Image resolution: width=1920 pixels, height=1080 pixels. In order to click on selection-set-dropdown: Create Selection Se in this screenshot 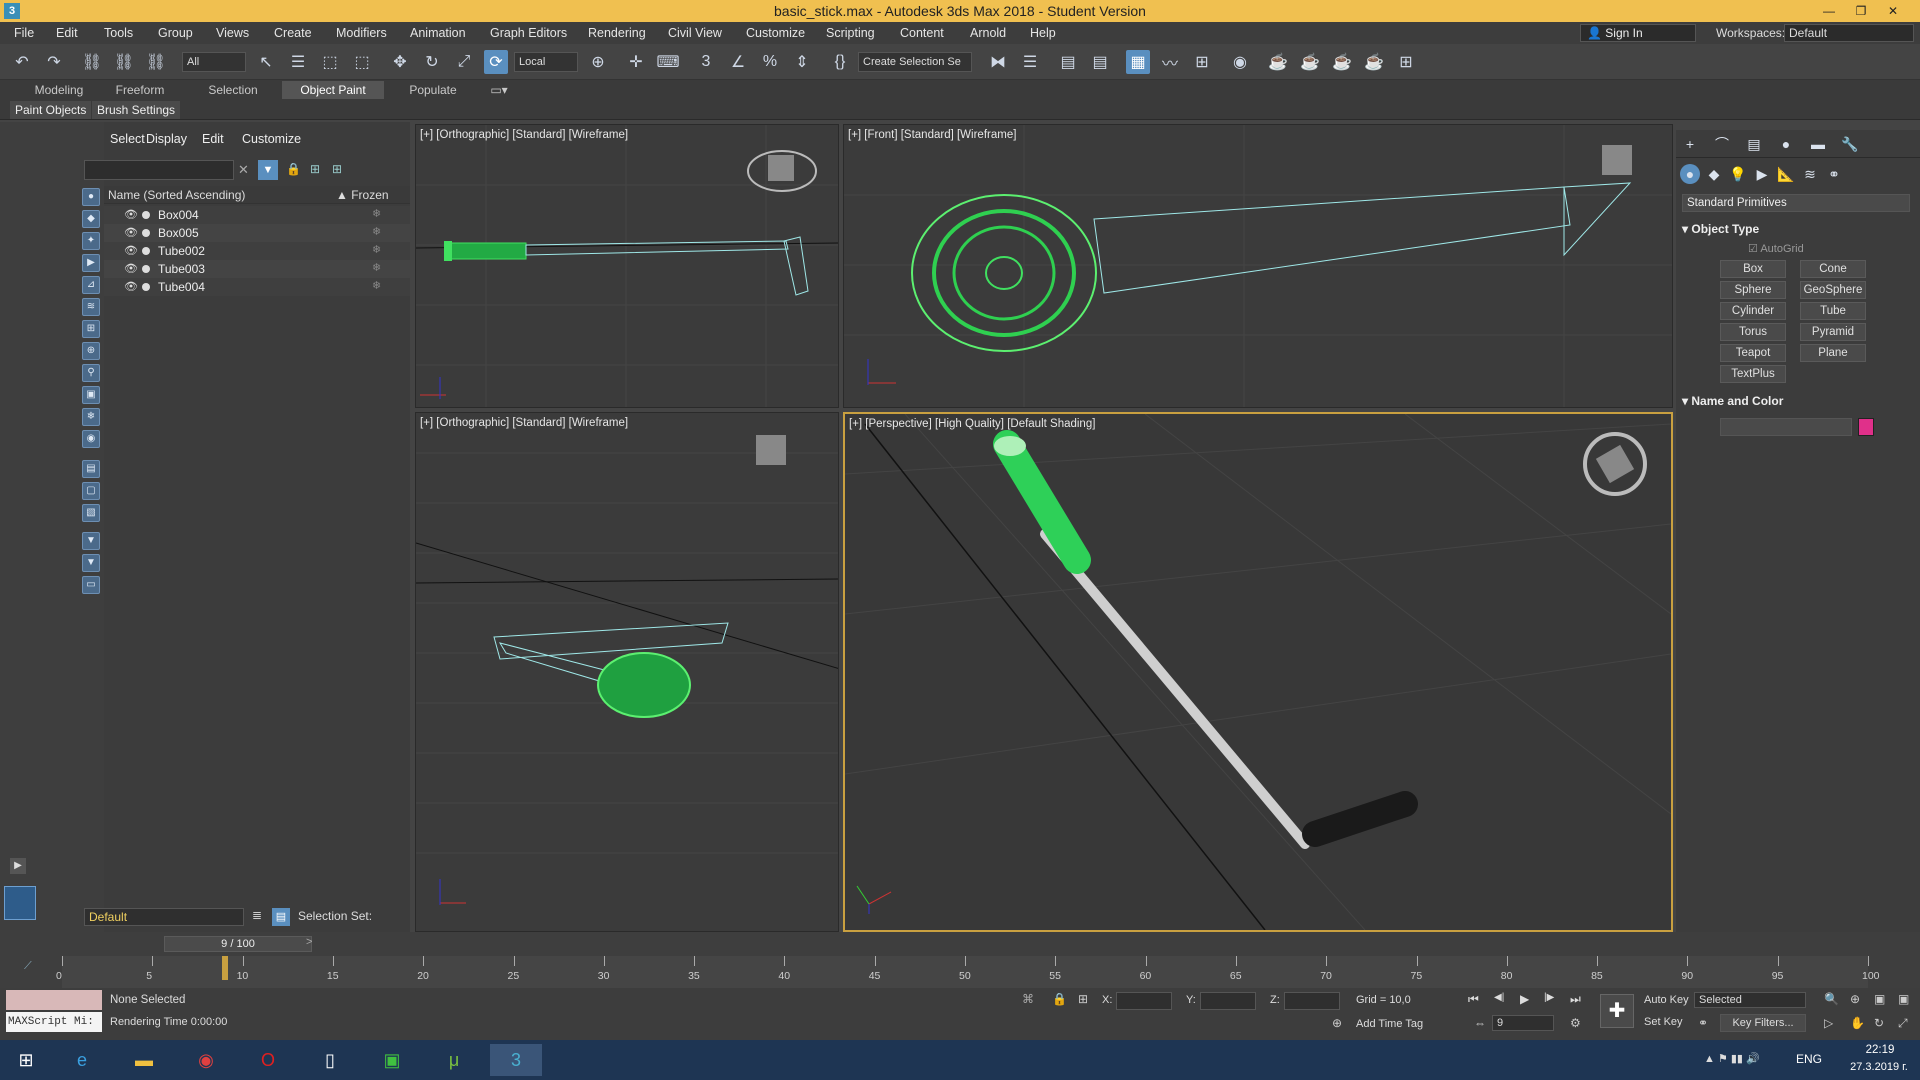, I will do `click(915, 62)`.